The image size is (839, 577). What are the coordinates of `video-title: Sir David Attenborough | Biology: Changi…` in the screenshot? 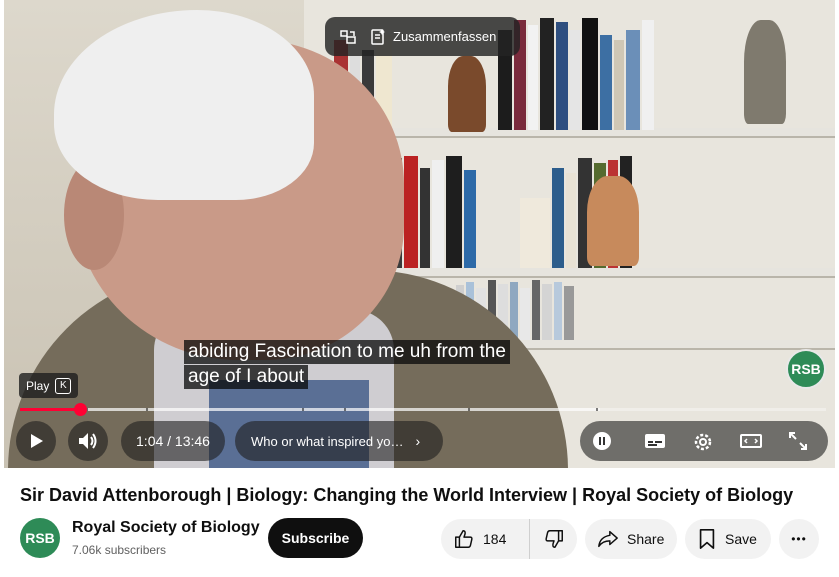 It's located at (407, 495).